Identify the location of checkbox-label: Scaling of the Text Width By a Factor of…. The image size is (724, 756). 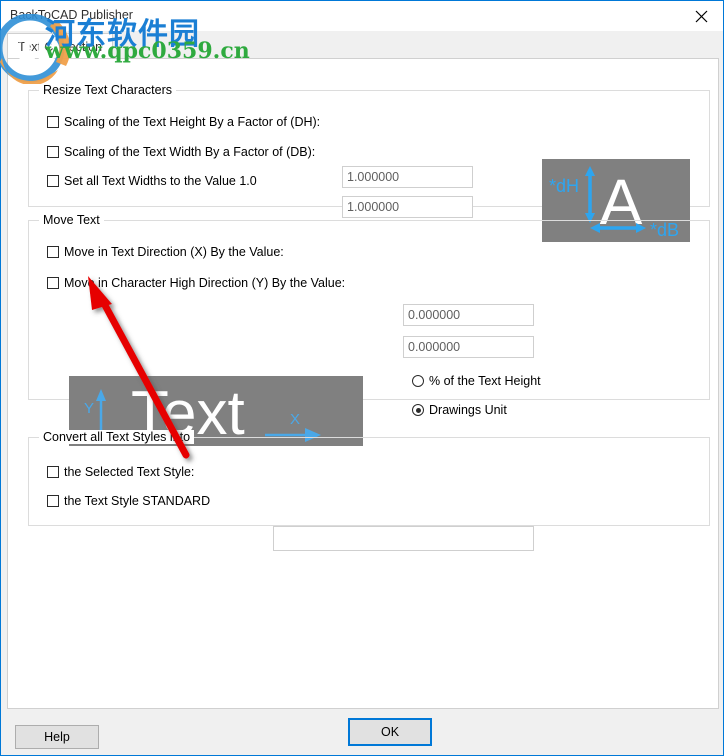
(190, 152).